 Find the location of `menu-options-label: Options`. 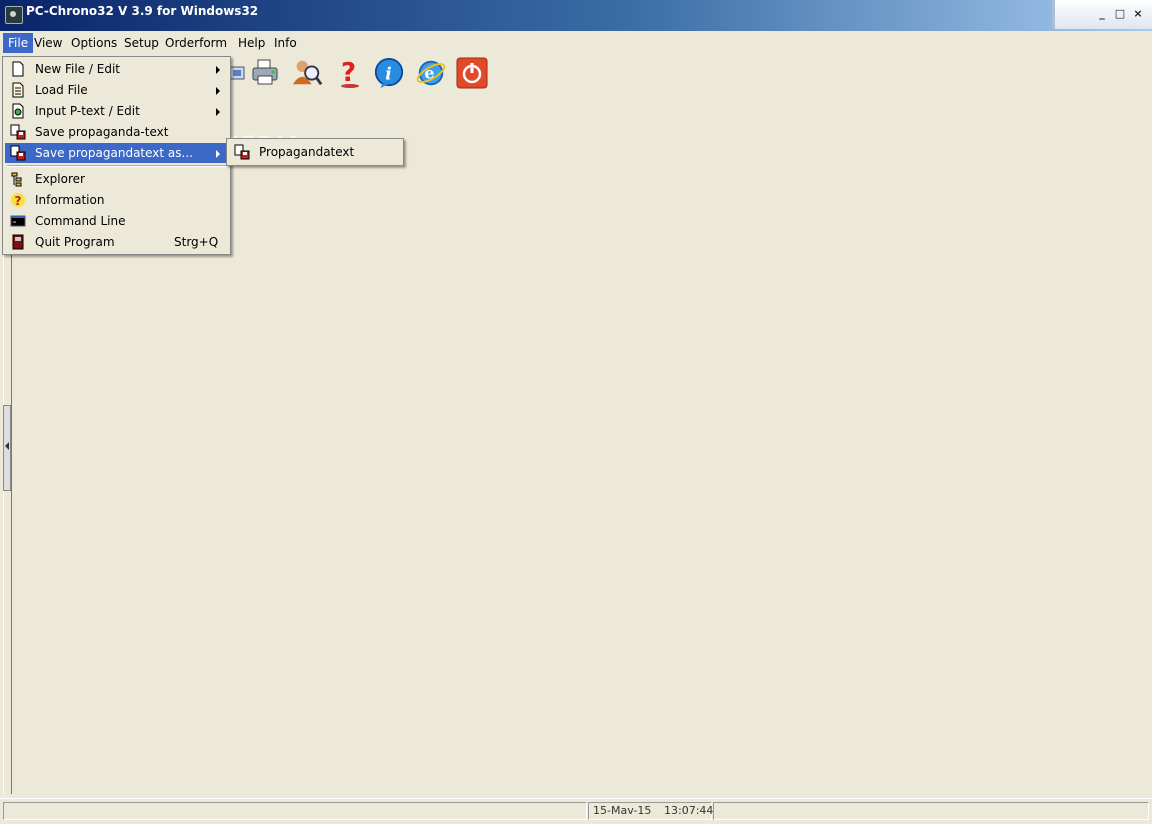

menu-options-label: Options is located at coordinates (94, 43).